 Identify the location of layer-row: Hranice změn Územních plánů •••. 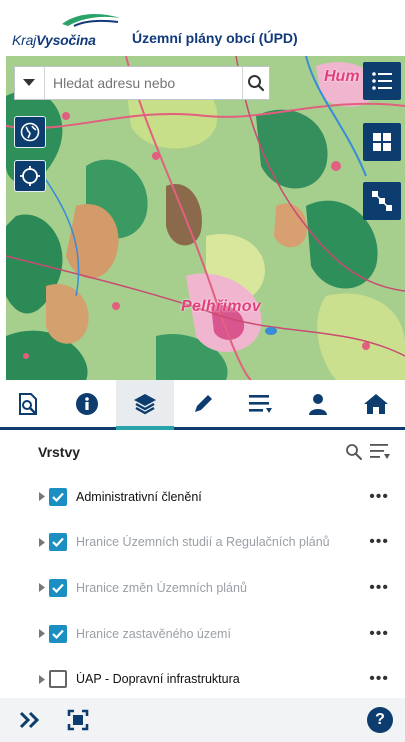
(202, 588).